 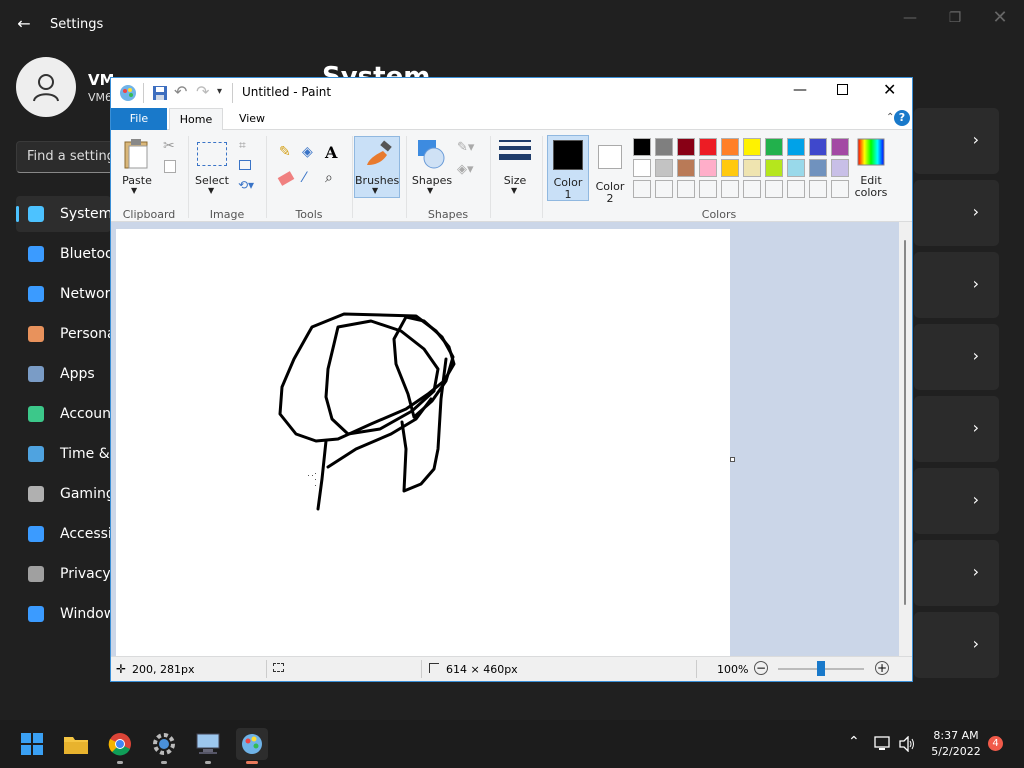 I want to click on cut-icon: ✂, so click(x=169, y=146).